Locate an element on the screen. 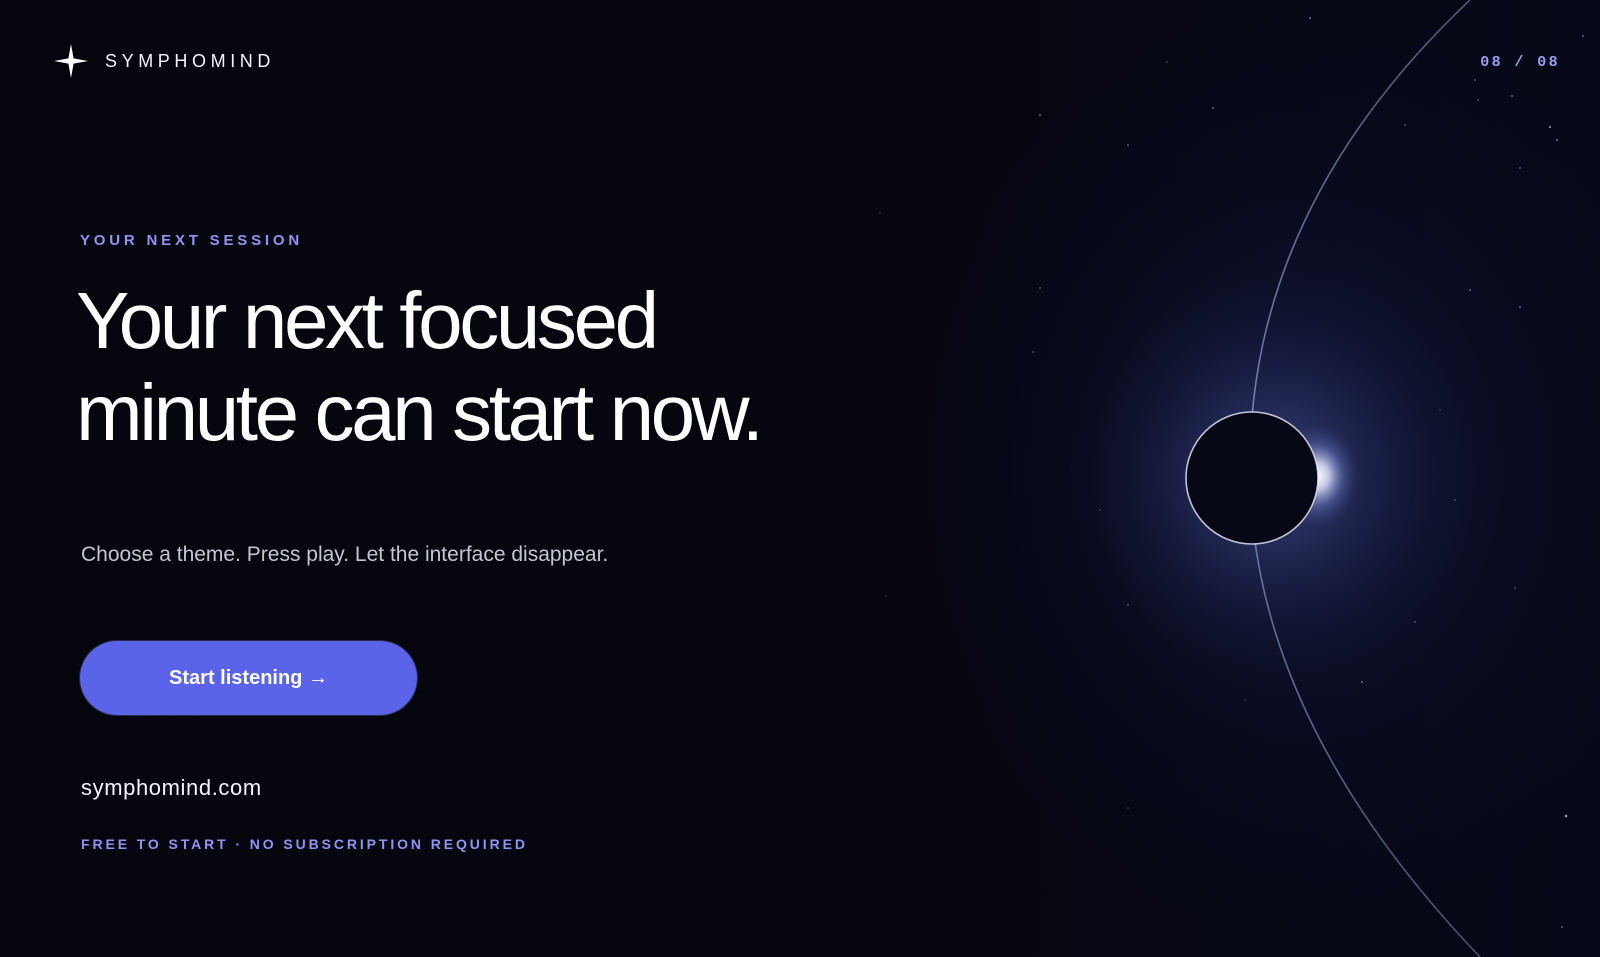 The height and width of the screenshot is (957, 1600). brand-name: SYMPHOMIND is located at coordinates (190, 60).